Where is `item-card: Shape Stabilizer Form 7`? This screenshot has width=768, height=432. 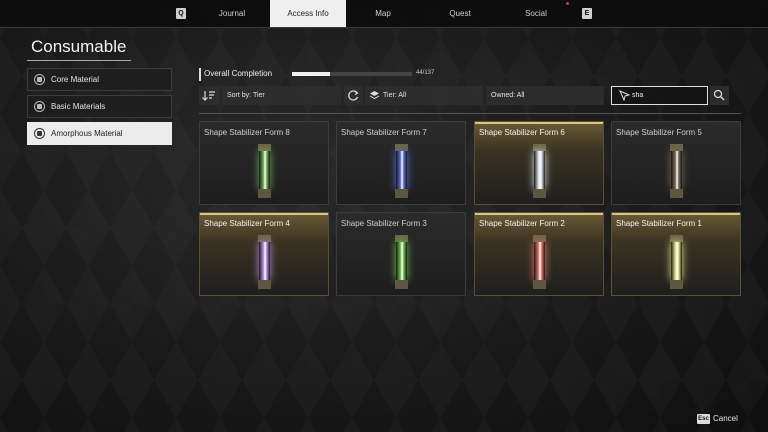
item-card: Shape Stabilizer Form 7 is located at coordinates (401, 163).